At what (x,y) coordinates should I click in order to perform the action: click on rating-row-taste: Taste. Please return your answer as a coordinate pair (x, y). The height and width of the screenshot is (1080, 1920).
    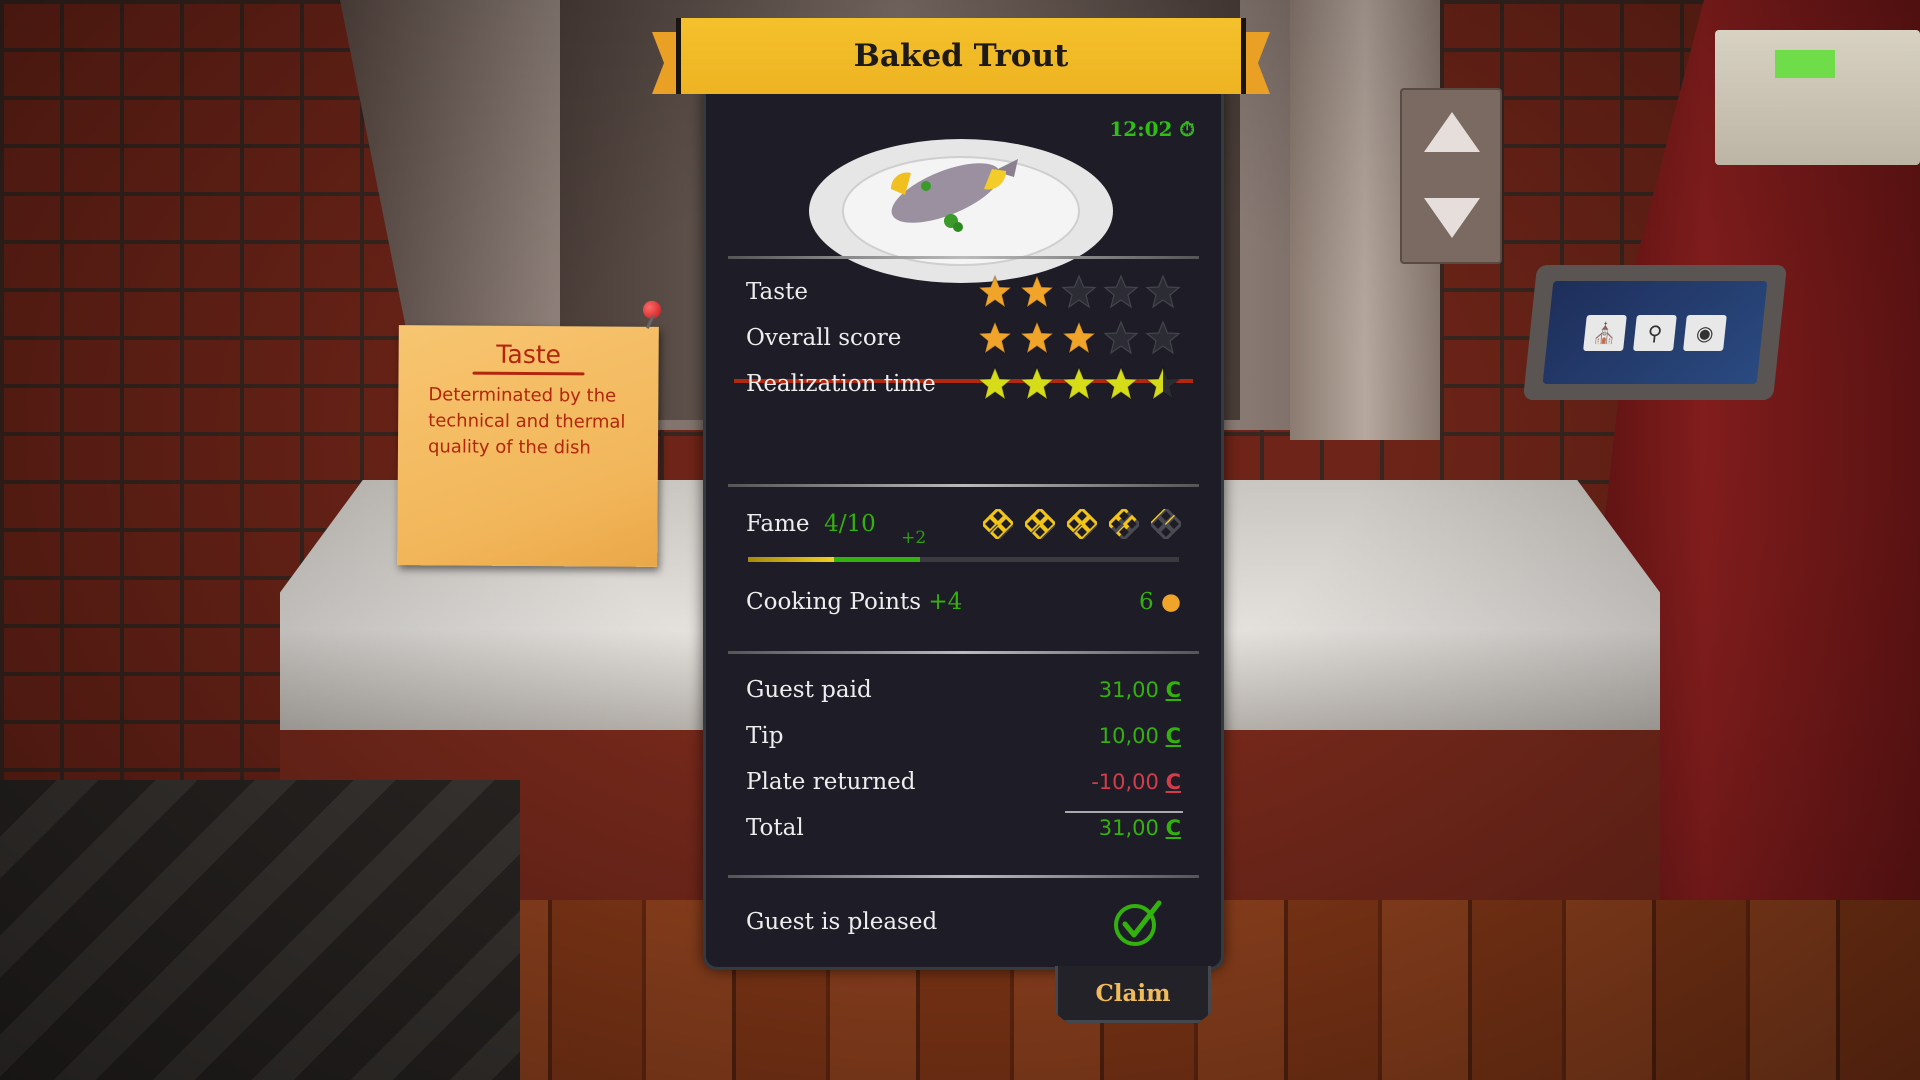
    Looking at the image, I should click on (963, 292).